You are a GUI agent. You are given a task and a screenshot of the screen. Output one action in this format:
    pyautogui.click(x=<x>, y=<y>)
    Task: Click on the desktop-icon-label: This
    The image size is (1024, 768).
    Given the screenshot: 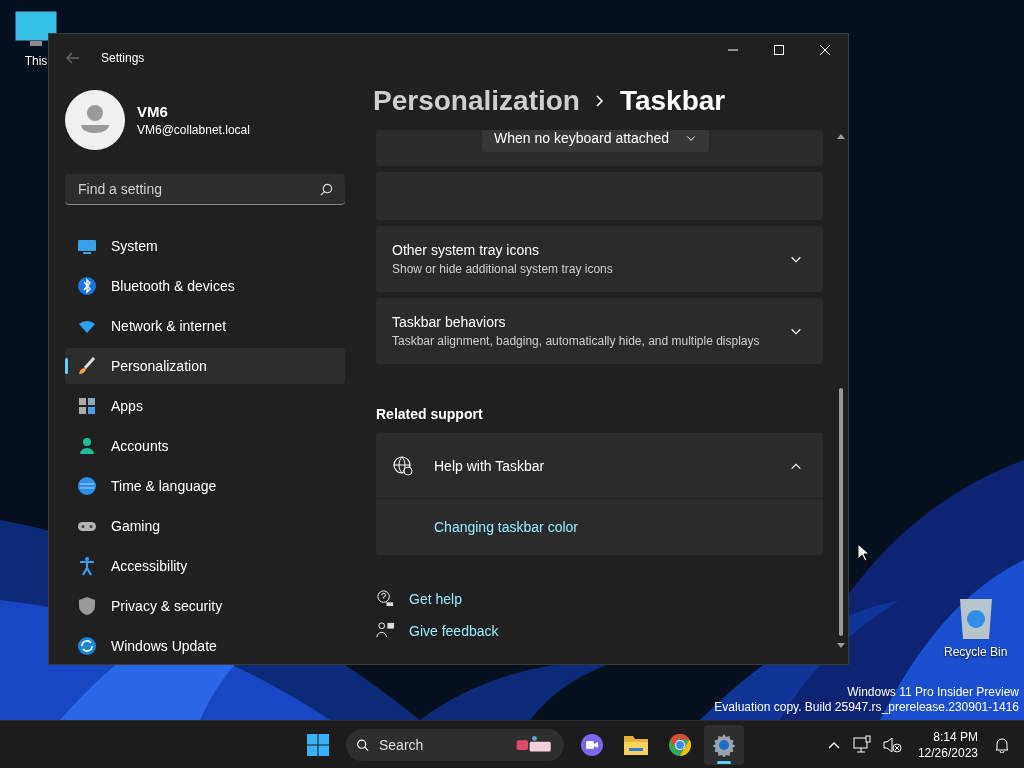 What is the action you would take?
    pyautogui.click(x=36, y=61)
    